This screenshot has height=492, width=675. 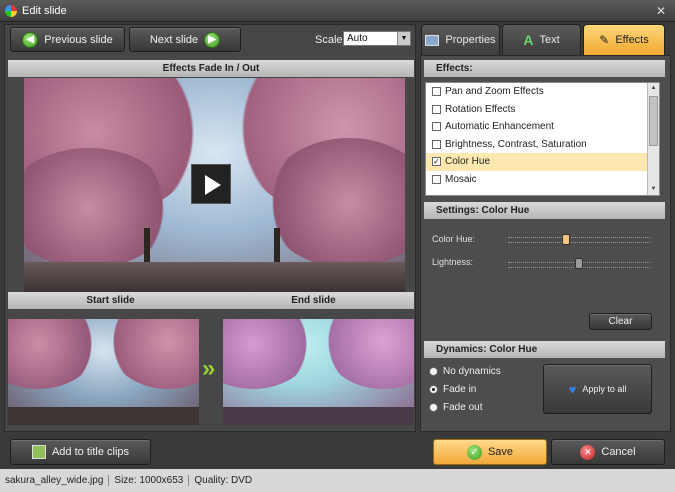 I want to click on transition-arrow-icon: », so click(x=209, y=368).